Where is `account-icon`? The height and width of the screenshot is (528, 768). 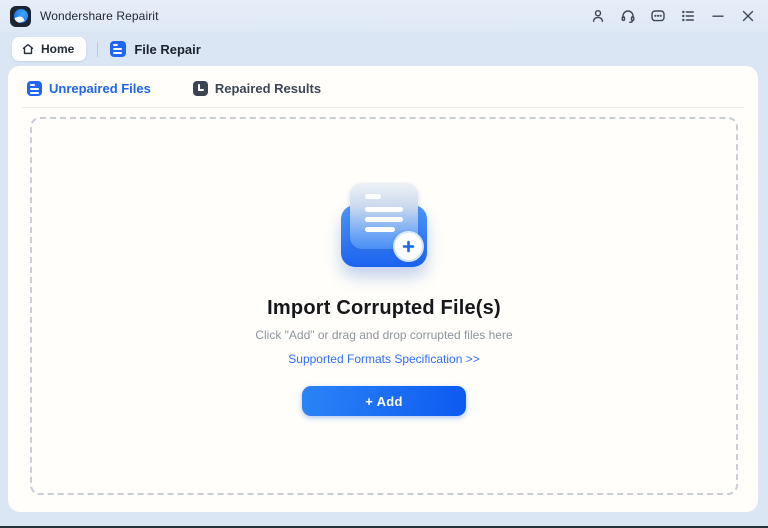
account-icon is located at coordinates (597, 16).